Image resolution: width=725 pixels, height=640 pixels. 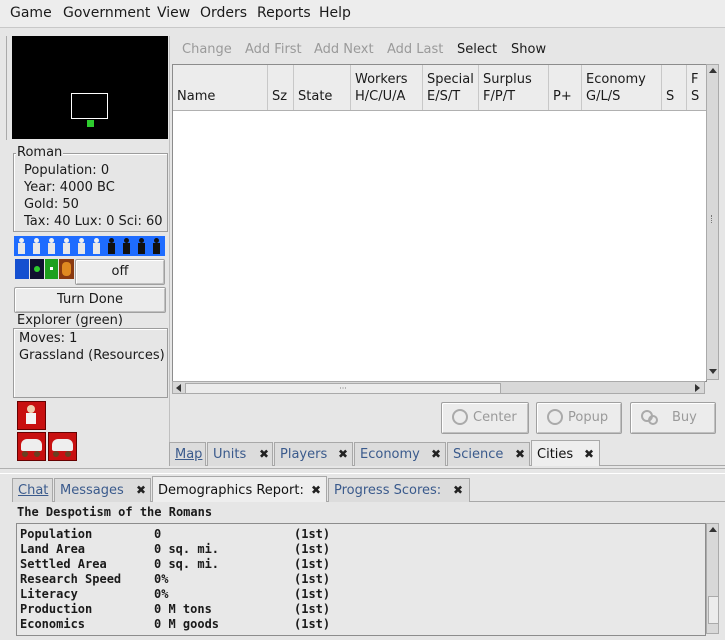 I want to click on column-header-name: Name, so click(x=220, y=87).